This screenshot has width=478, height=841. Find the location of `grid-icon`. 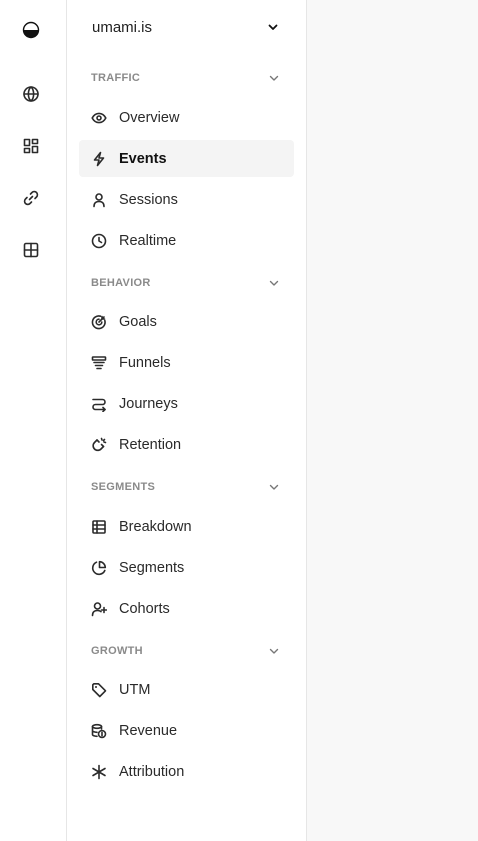

grid-icon is located at coordinates (31, 146).